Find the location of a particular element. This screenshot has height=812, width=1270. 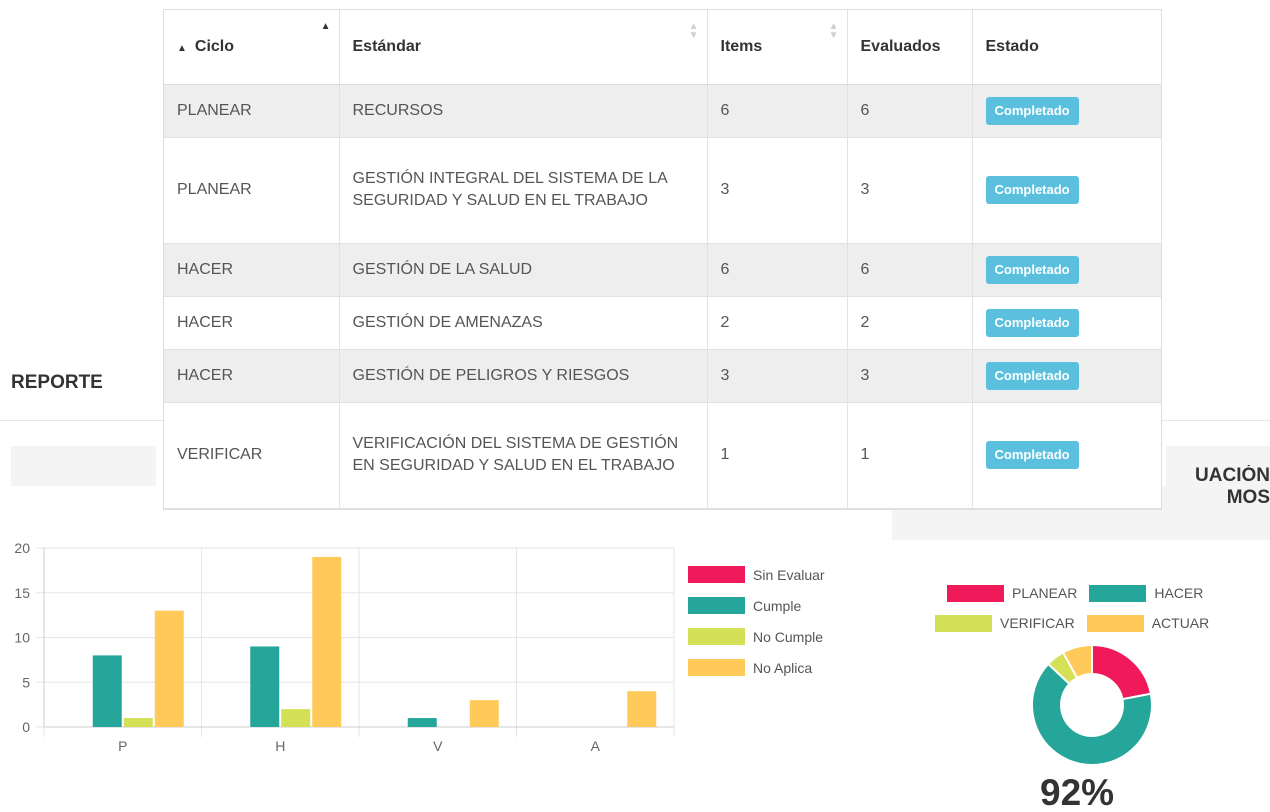

donut-chart is located at coordinates (1092, 704).